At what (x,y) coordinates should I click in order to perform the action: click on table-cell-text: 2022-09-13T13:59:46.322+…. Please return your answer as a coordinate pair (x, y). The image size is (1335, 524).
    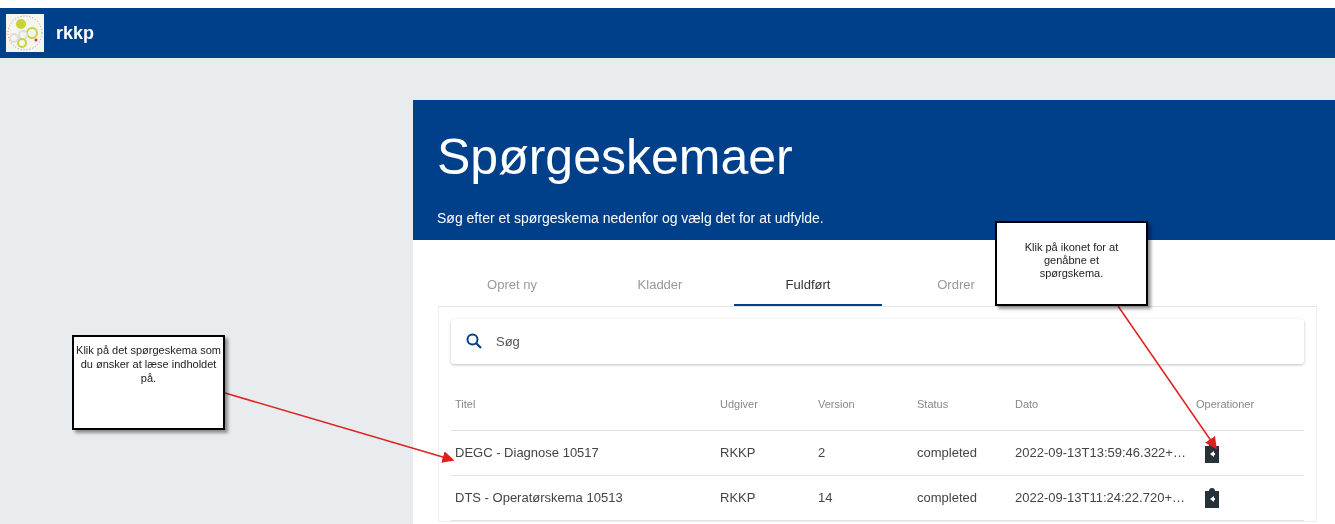
    Looking at the image, I should click on (1101, 453).